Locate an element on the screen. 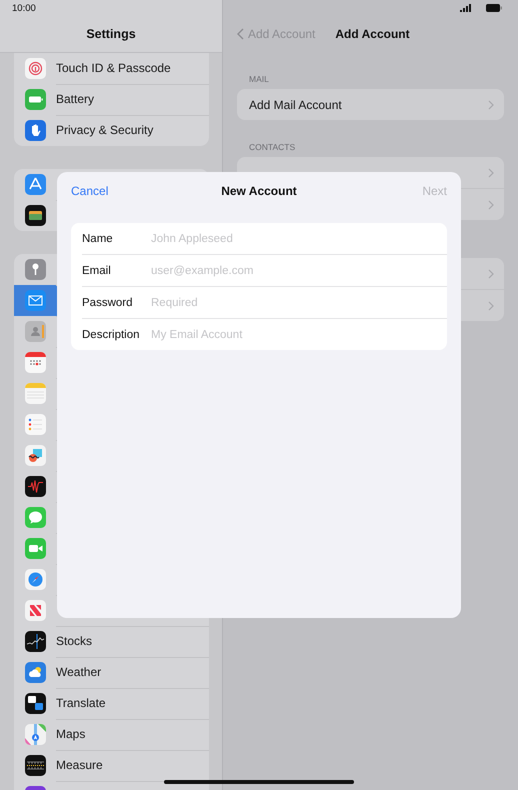 This screenshot has width=518, height=790. settings-item-label: Battery is located at coordinates (75, 99).